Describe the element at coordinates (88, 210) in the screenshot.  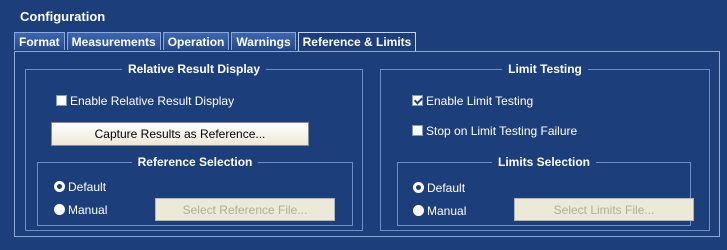
I see `reference-manual-label: Manual` at that location.